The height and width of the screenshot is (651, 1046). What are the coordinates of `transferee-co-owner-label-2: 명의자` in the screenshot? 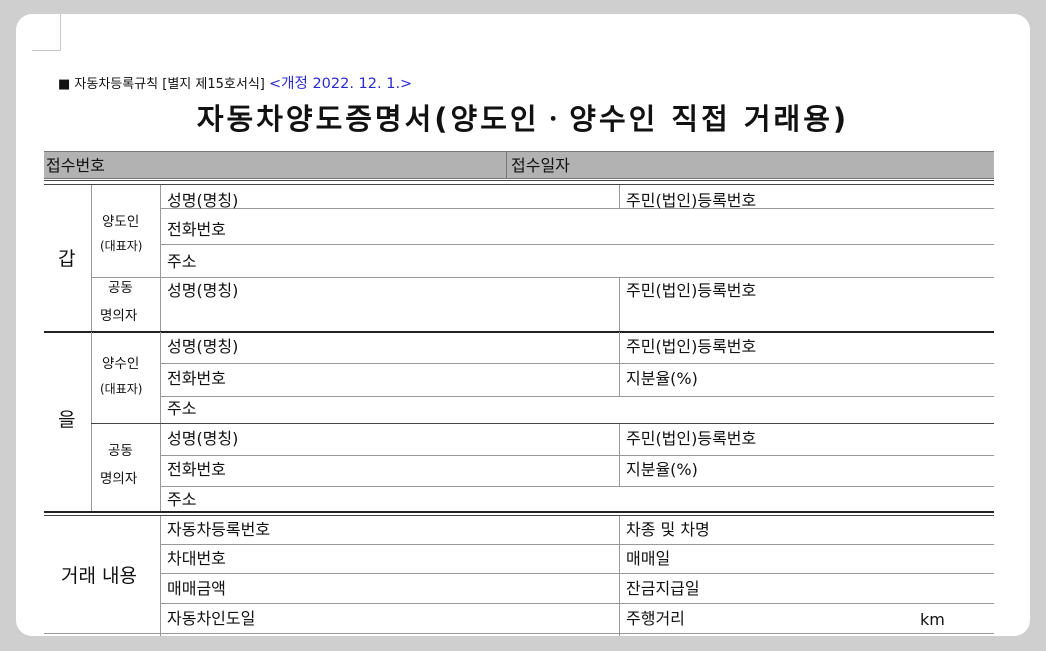 It's located at (119, 479).